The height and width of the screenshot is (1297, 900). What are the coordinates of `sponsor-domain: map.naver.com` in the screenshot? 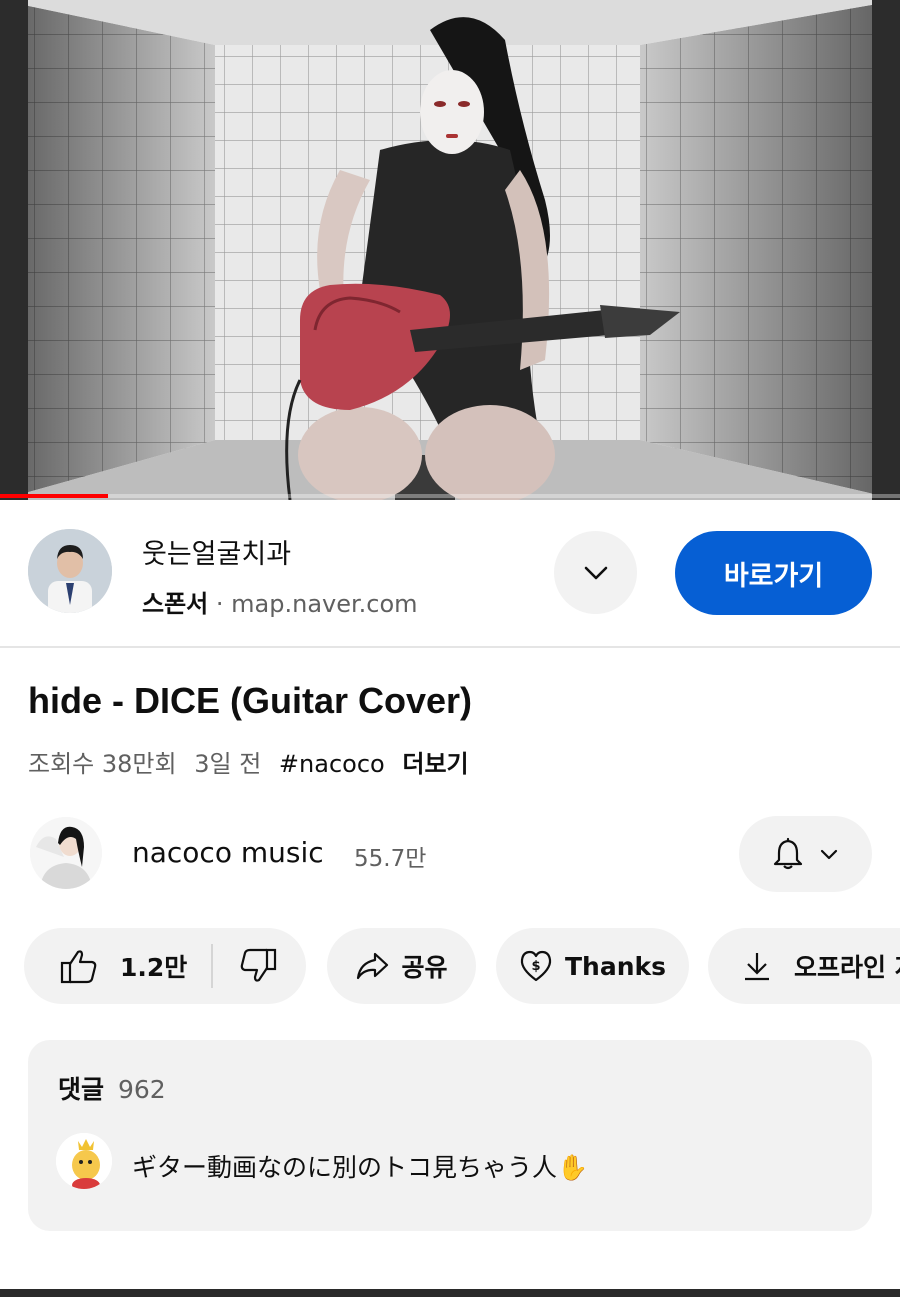 It's located at (324, 604).